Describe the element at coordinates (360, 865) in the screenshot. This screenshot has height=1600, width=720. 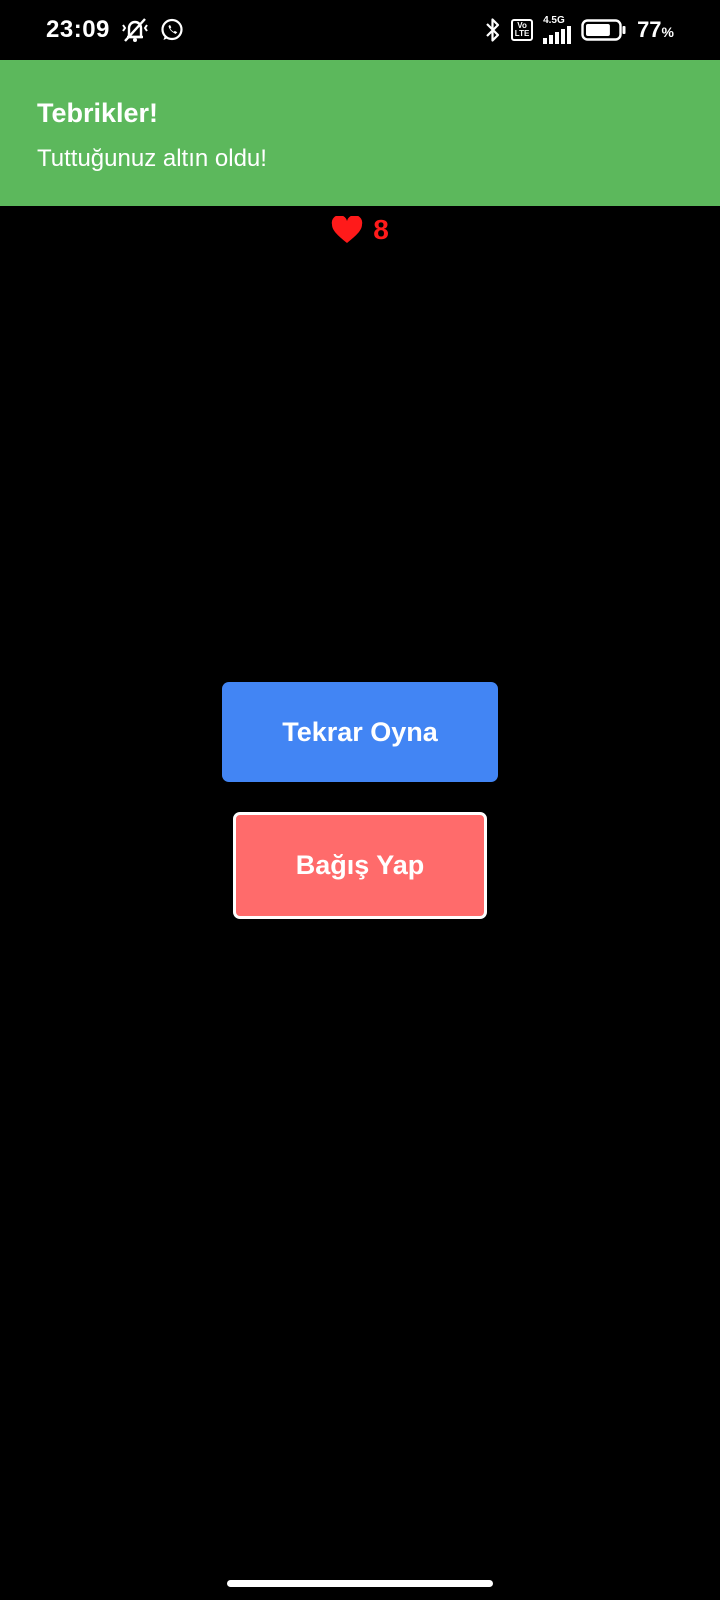
I see `donate-button: Bağış Yap` at that location.